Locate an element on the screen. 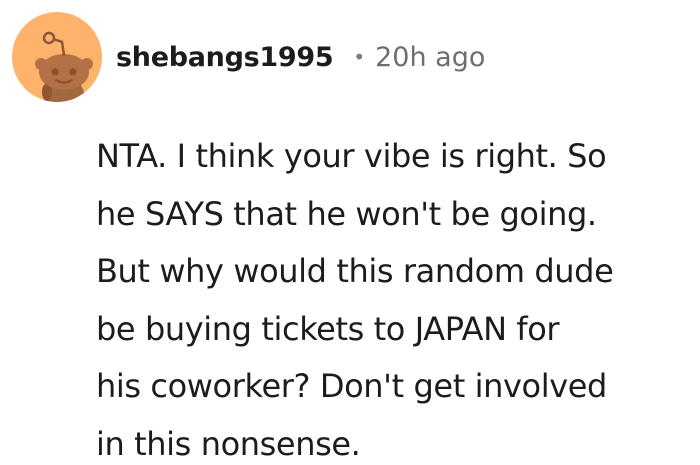  comment-body-line: NTA. I think your vibe is right. So is located at coordinates (351, 156).